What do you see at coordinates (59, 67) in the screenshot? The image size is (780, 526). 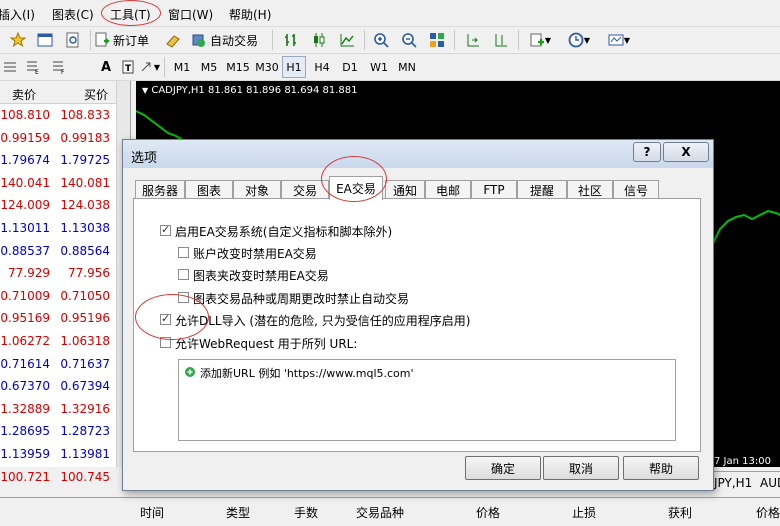 I see `draw-fan-button: F` at bounding box center [59, 67].